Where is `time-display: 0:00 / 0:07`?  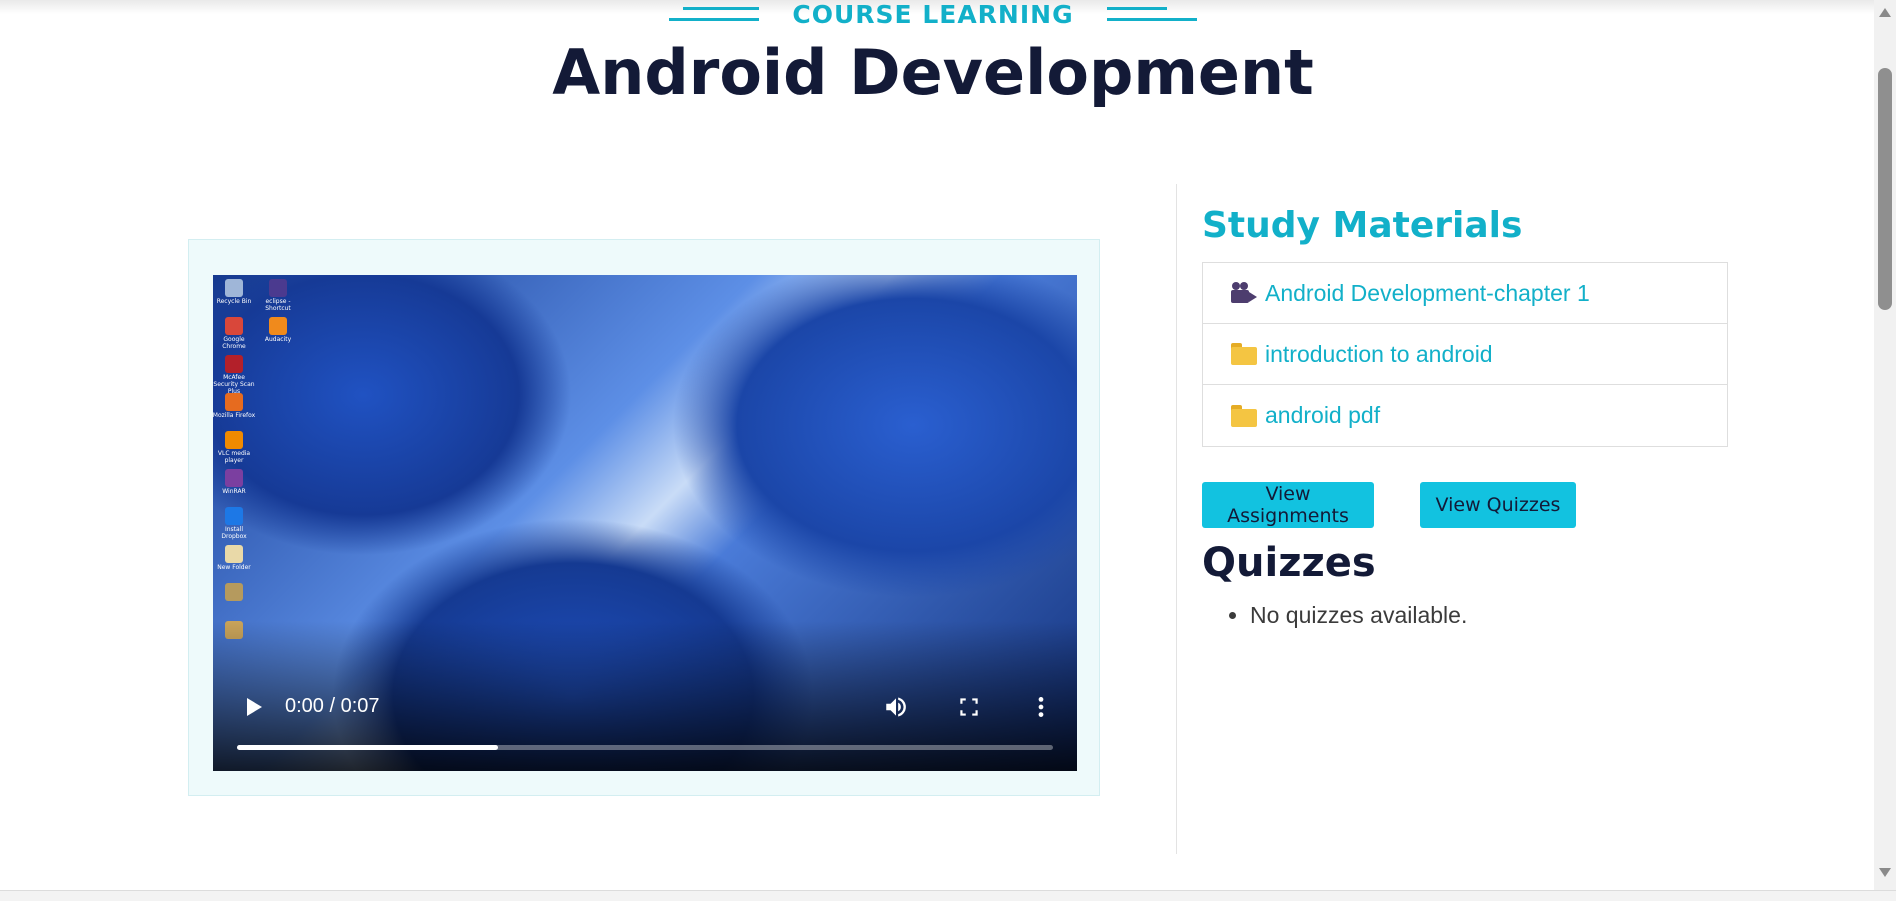 time-display: 0:00 / 0:07 is located at coordinates (332, 706).